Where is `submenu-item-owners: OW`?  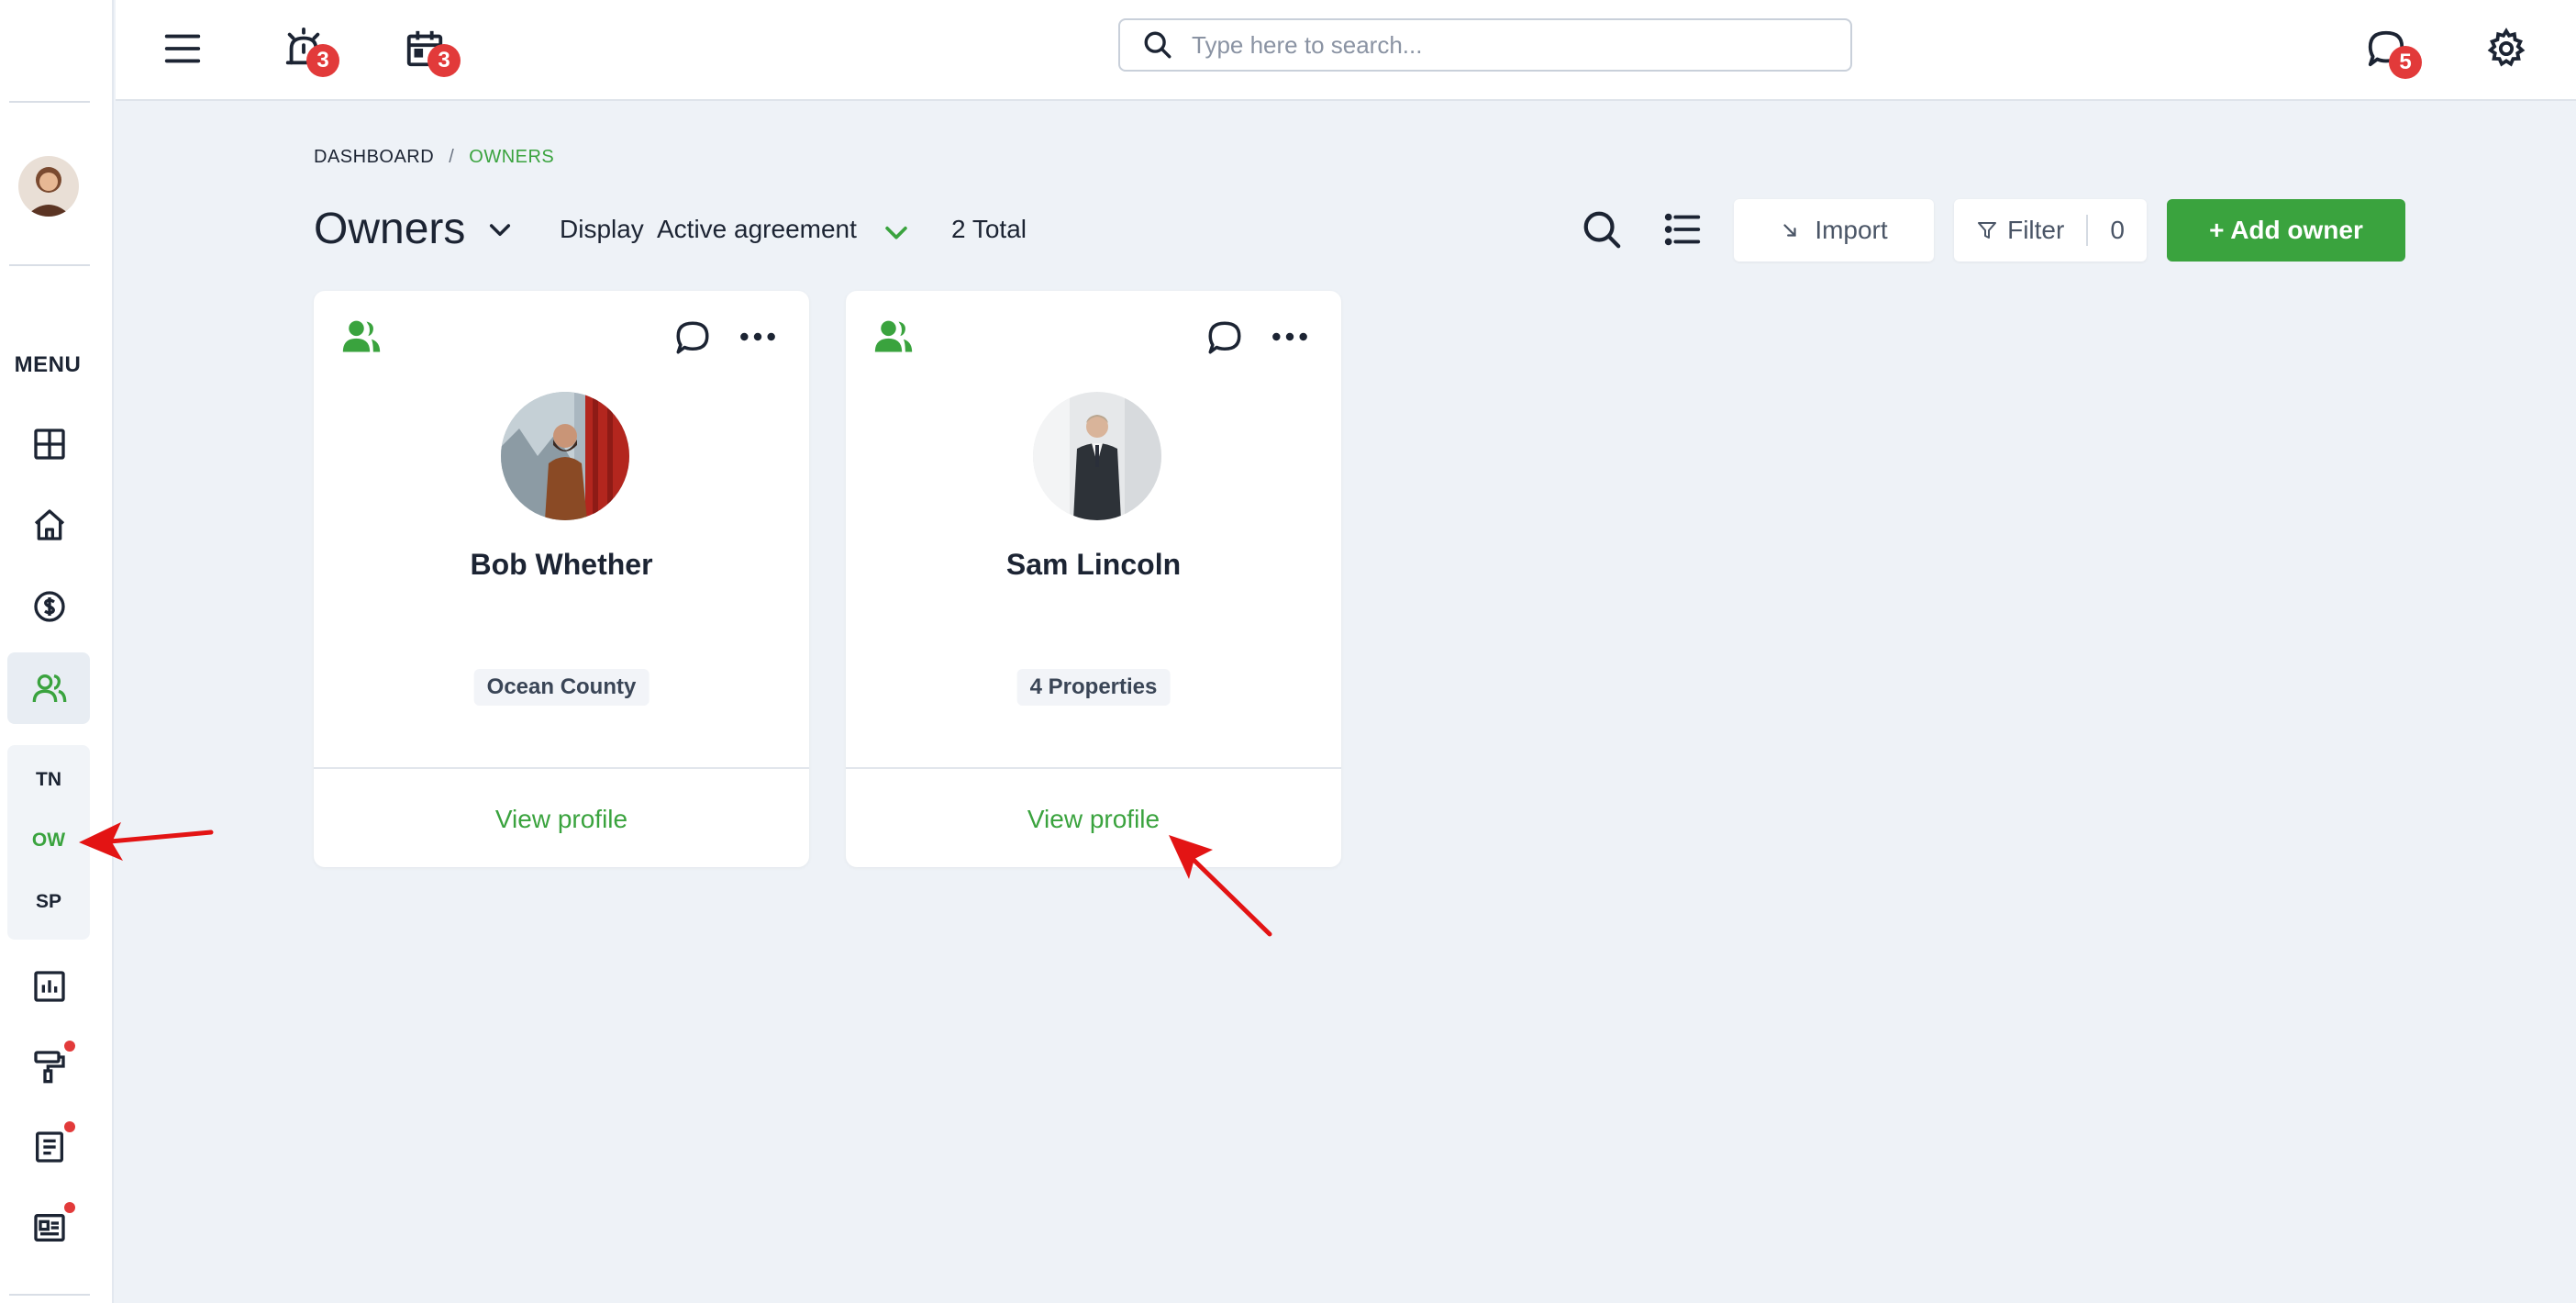 submenu-item-owners: OW is located at coordinates (48, 841).